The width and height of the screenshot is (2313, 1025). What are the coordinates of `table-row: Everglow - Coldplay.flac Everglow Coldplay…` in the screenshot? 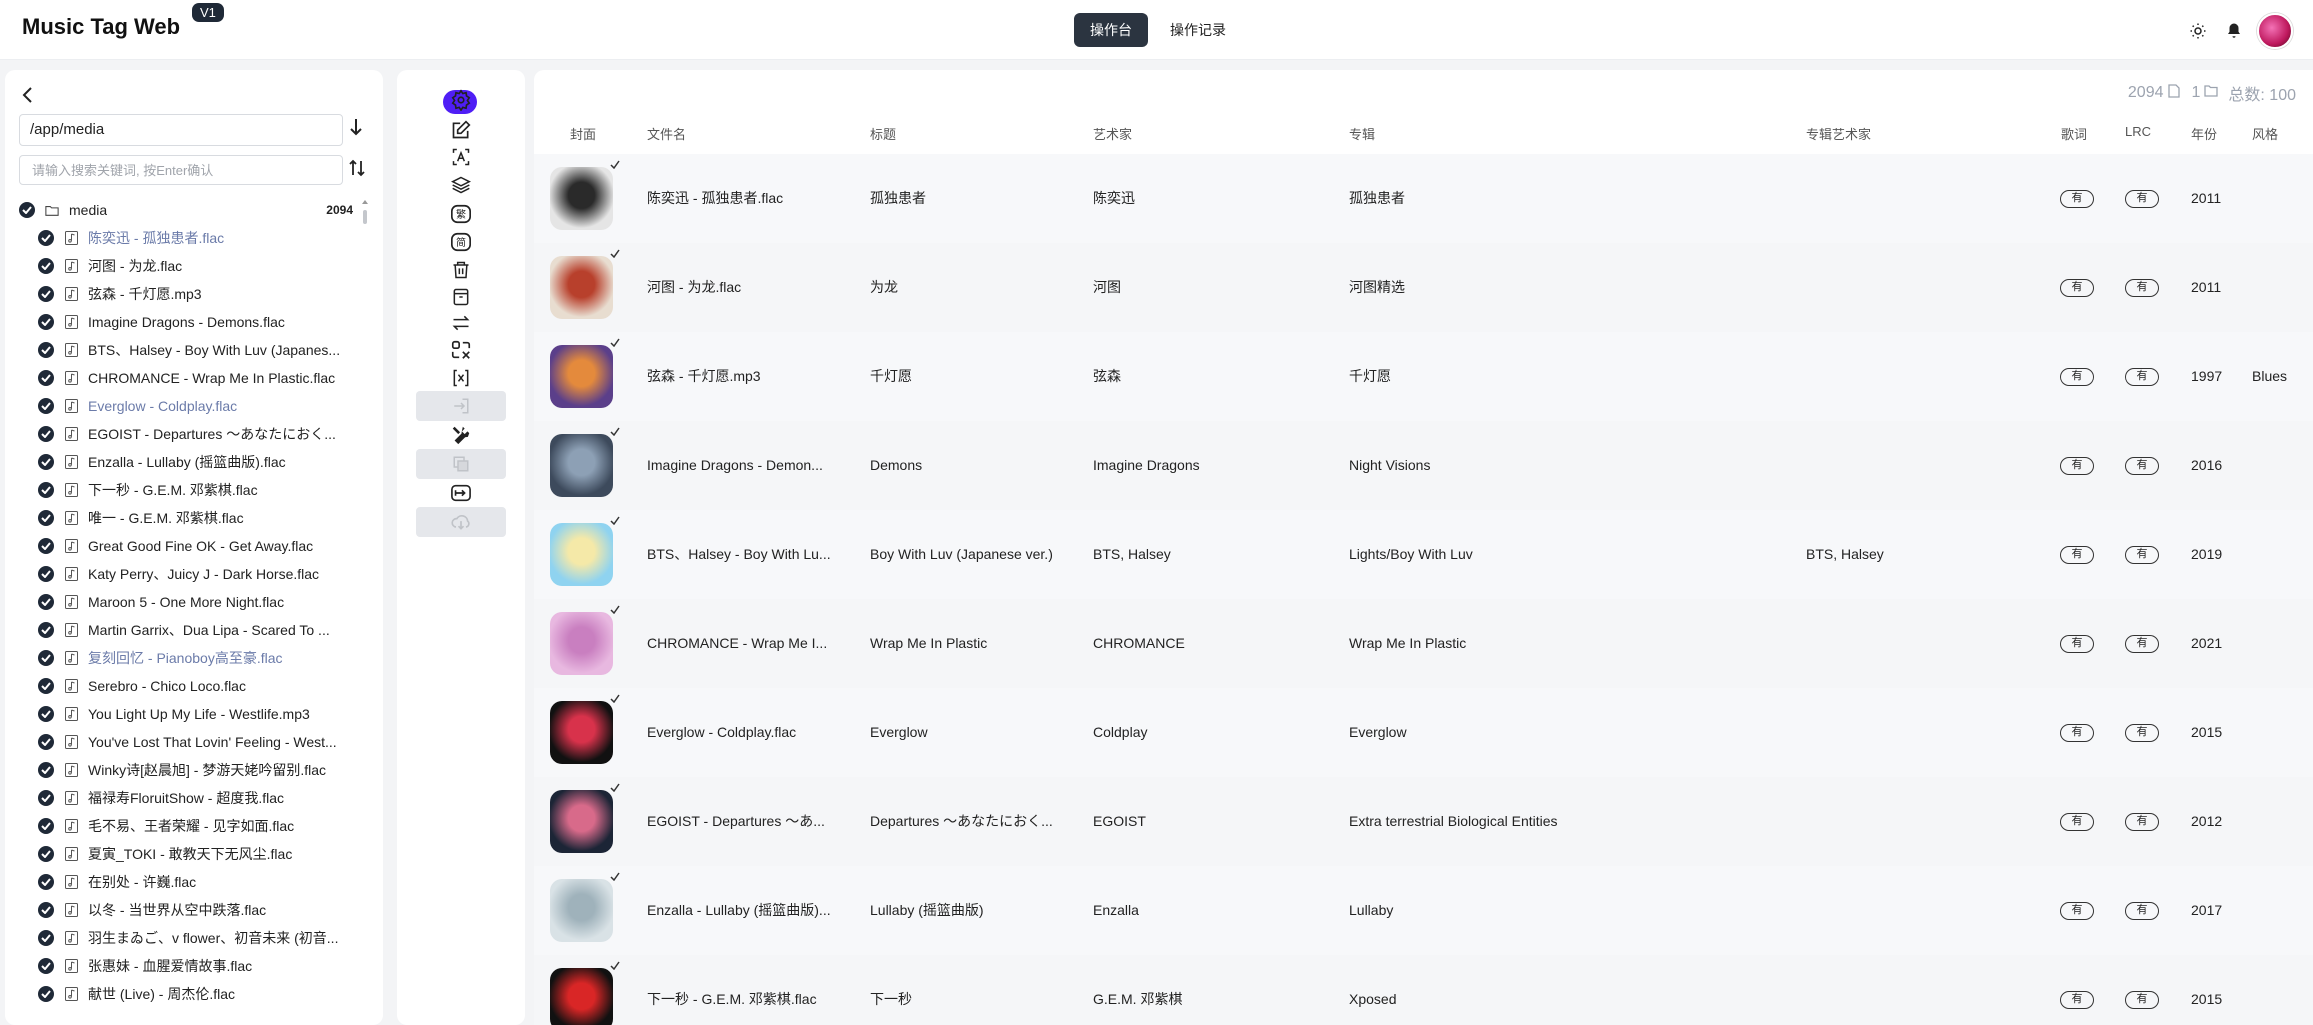 It's located at (1423, 732).